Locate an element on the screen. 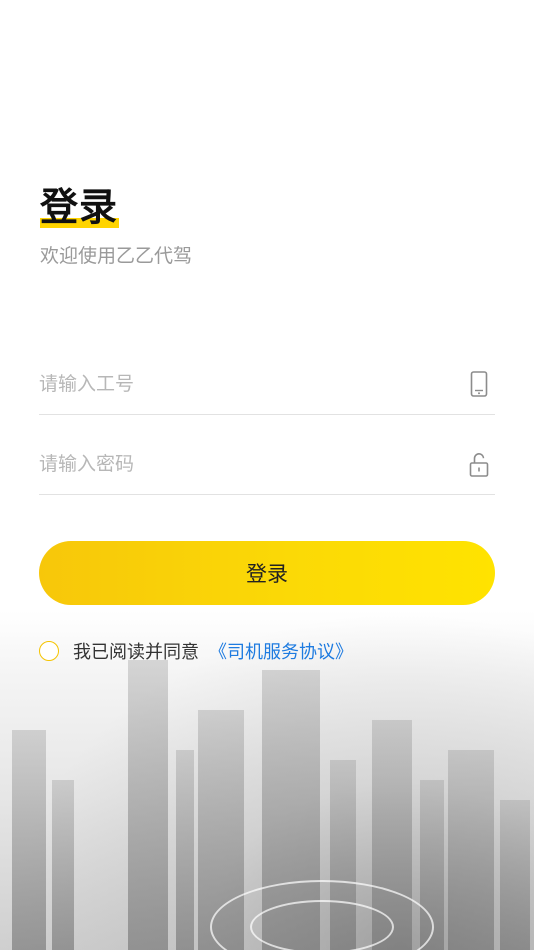 The height and width of the screenshot is (950, 534). service-agreement-link: 《司机服务协议》 is located at coordinates (281, 651).